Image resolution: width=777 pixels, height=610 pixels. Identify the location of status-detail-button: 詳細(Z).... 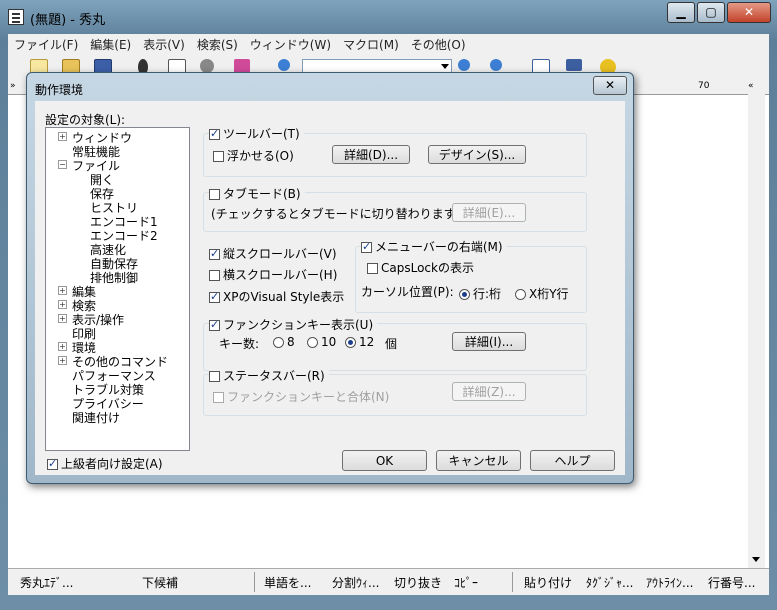
(489, 391).